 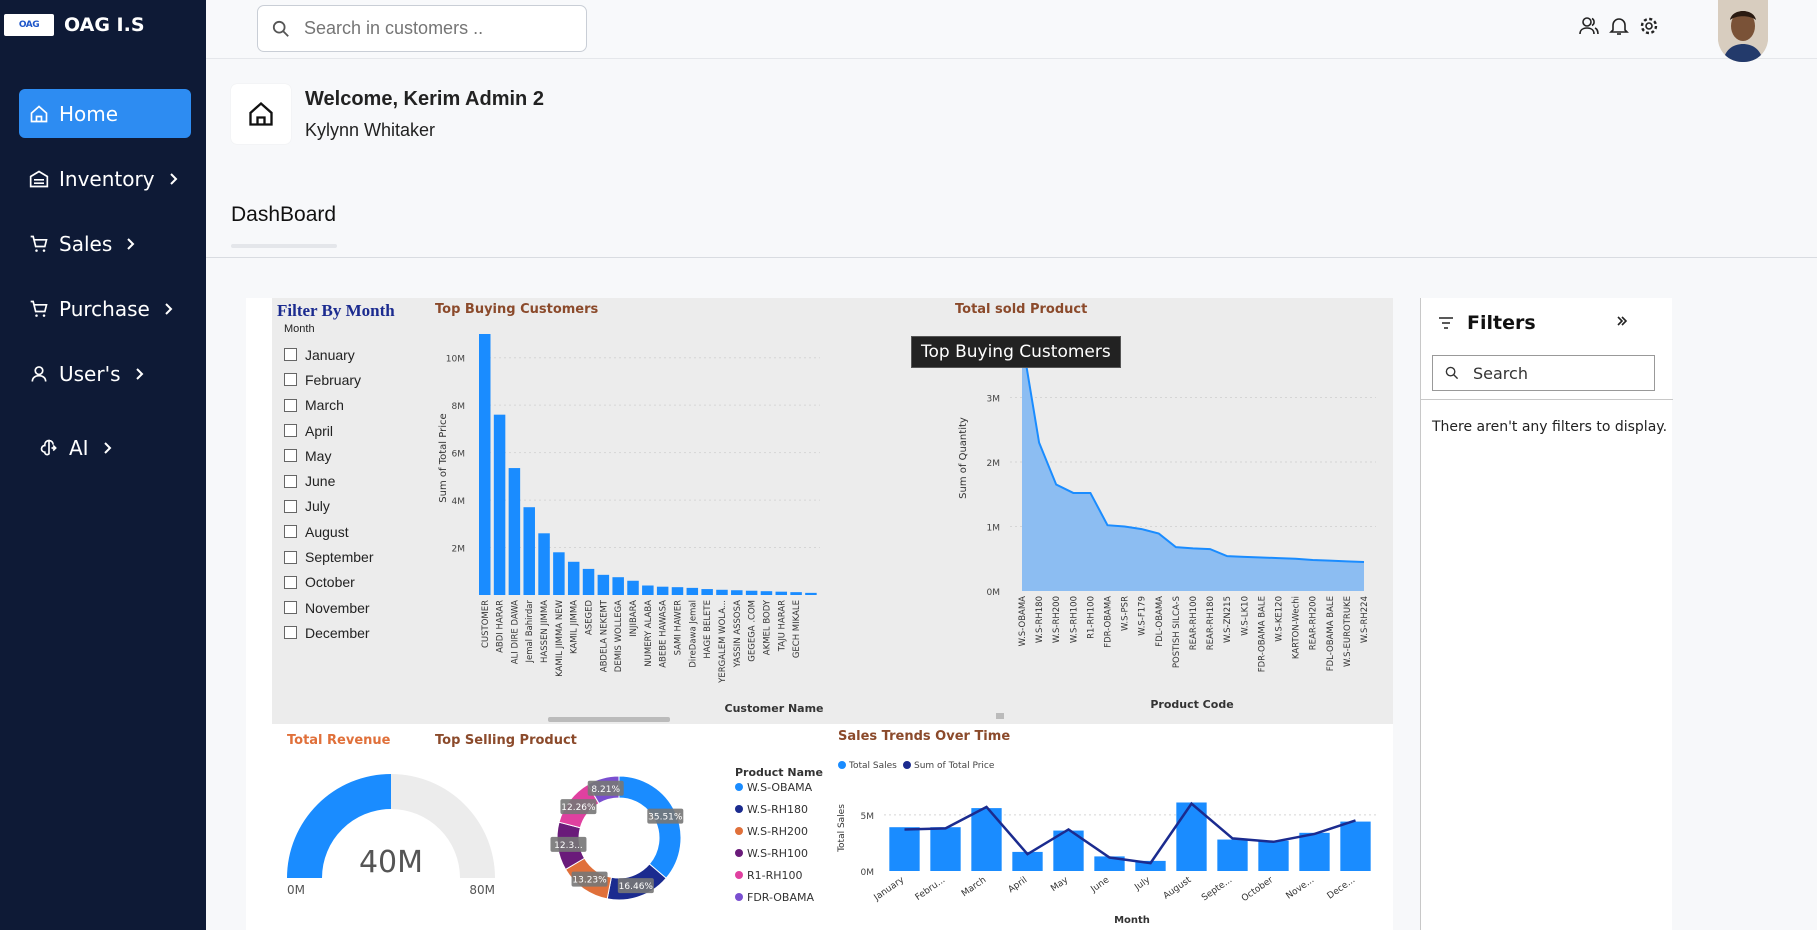 What do you see at coordinates (780, 897) in the screenshot?
I see `legend-label: FDR-OBAMA` at bounding box center [780, 897].